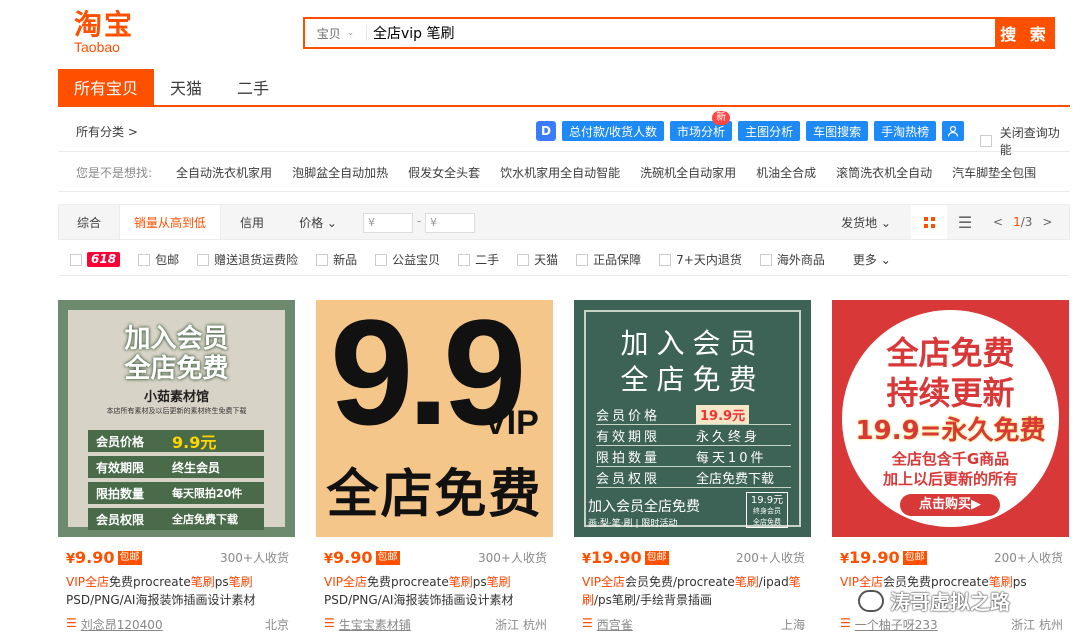 Image resolution: width=1080 pixels, height=644 pixels. What do you see at coordinates (884, 172) in the screenshot?
I see `suggestion-item: 滚筒洗衣机全自动` at bounding box center [884, 172].